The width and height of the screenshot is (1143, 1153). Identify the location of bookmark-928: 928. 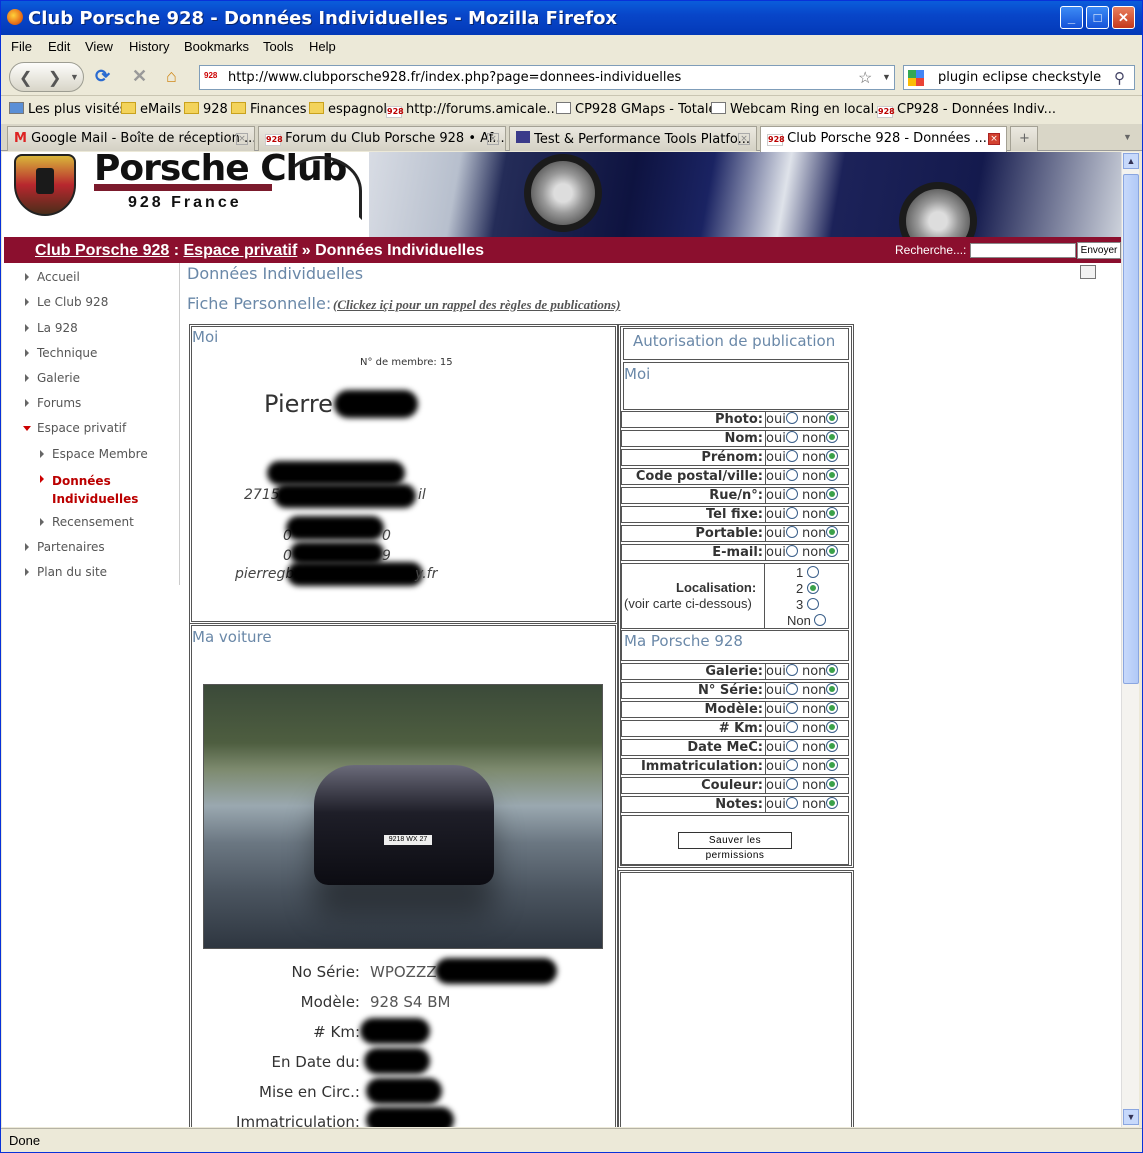
(206, 109).